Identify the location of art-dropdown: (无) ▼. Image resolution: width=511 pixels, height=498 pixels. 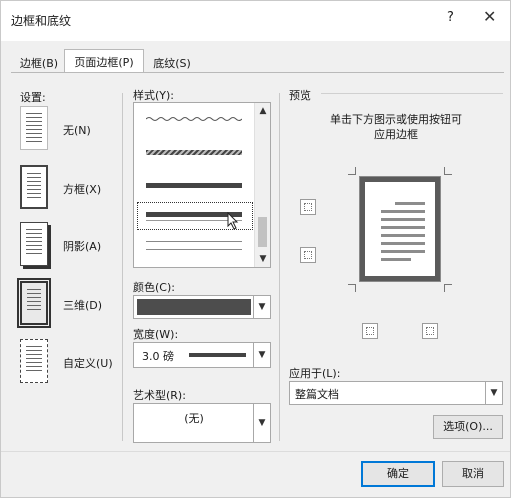
(202, 423).